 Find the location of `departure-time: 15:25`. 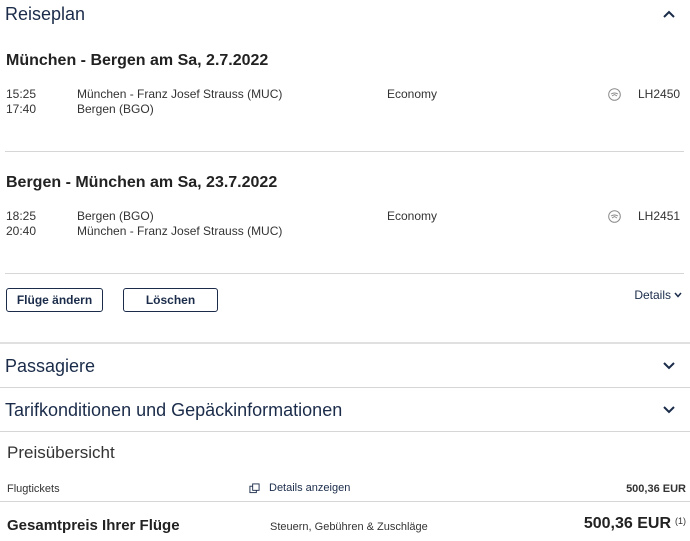

departure-time: 15:25 is located at coordinates (21, 94).